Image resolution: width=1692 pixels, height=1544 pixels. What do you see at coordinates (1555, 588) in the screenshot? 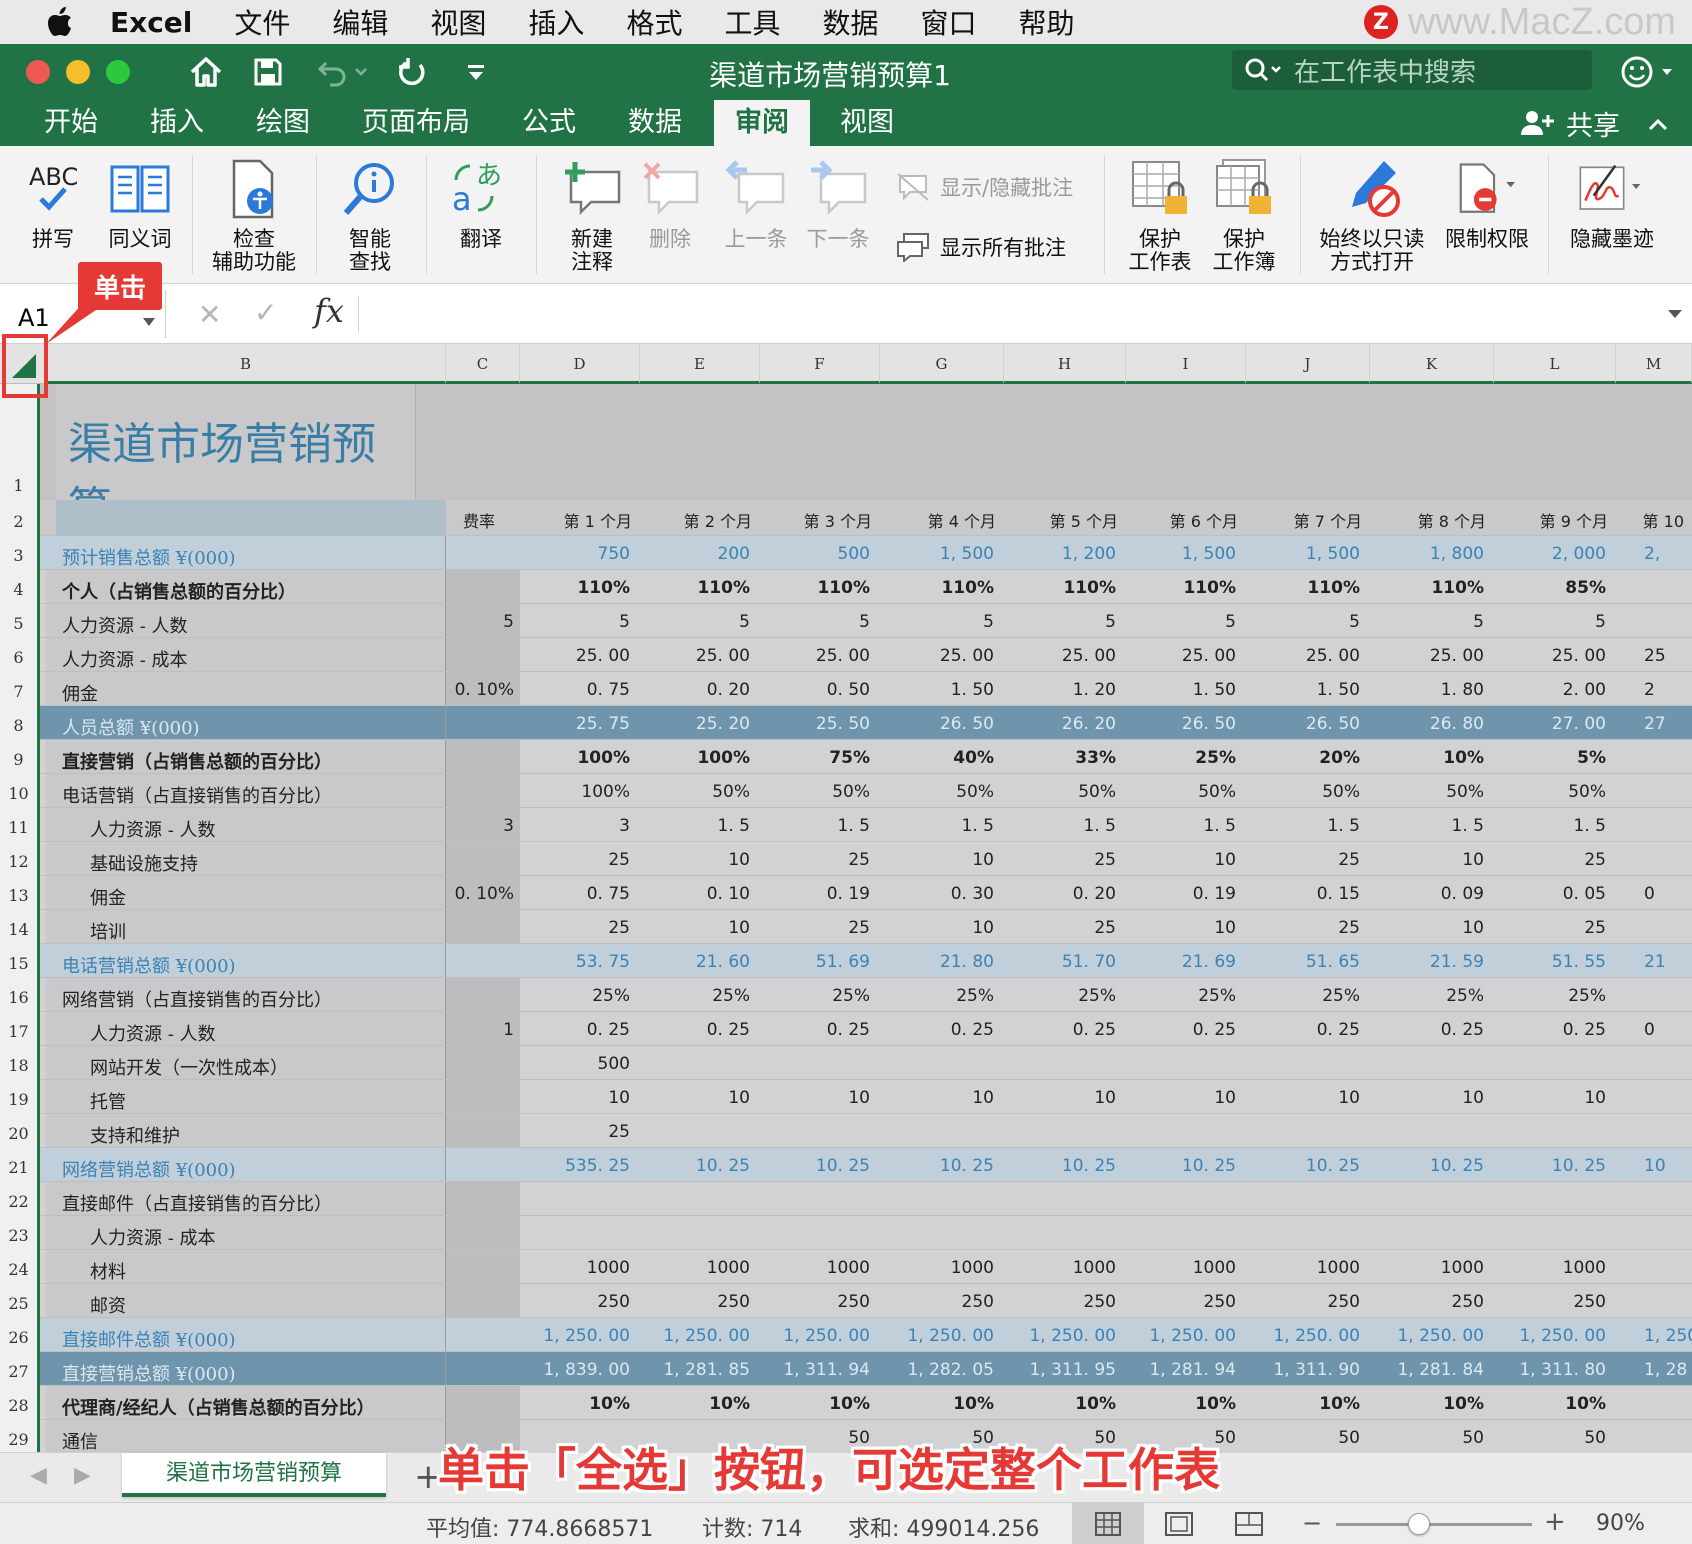
I see `data-cell: 85%` at bounding box center [1555, 588].